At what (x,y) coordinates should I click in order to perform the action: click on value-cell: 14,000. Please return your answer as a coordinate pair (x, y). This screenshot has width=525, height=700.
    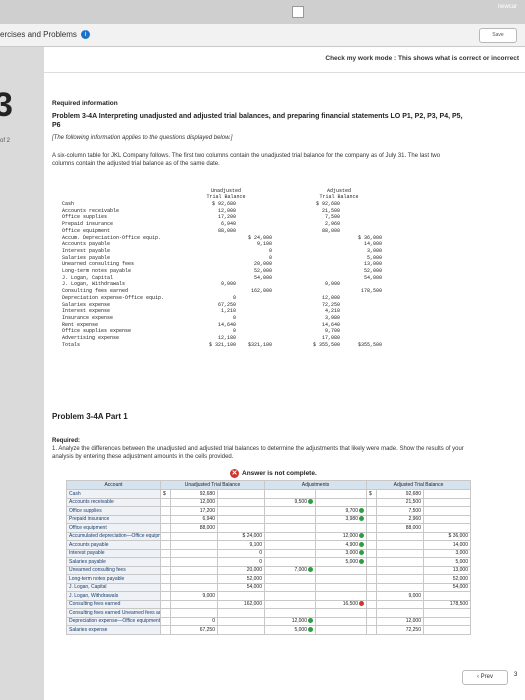
    Looking at the image, I should click on (447, 545).